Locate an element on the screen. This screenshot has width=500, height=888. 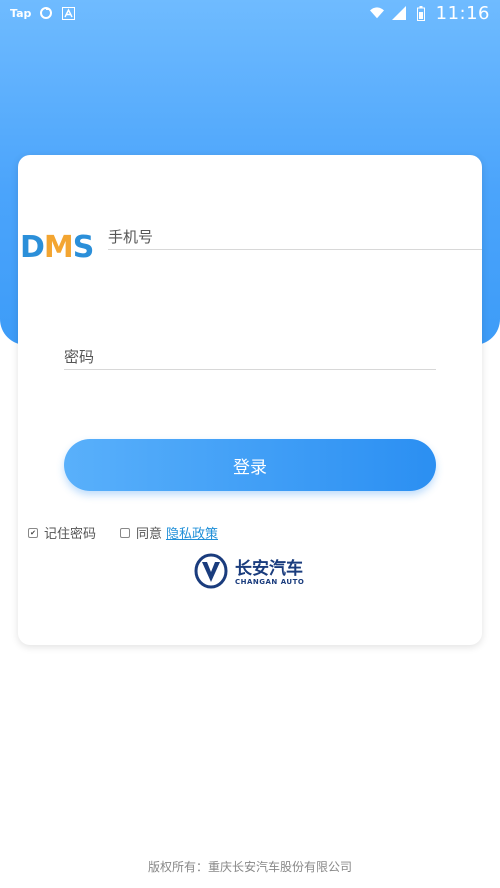
remember-label: 记住密码 is located at coordinates (70, 534).